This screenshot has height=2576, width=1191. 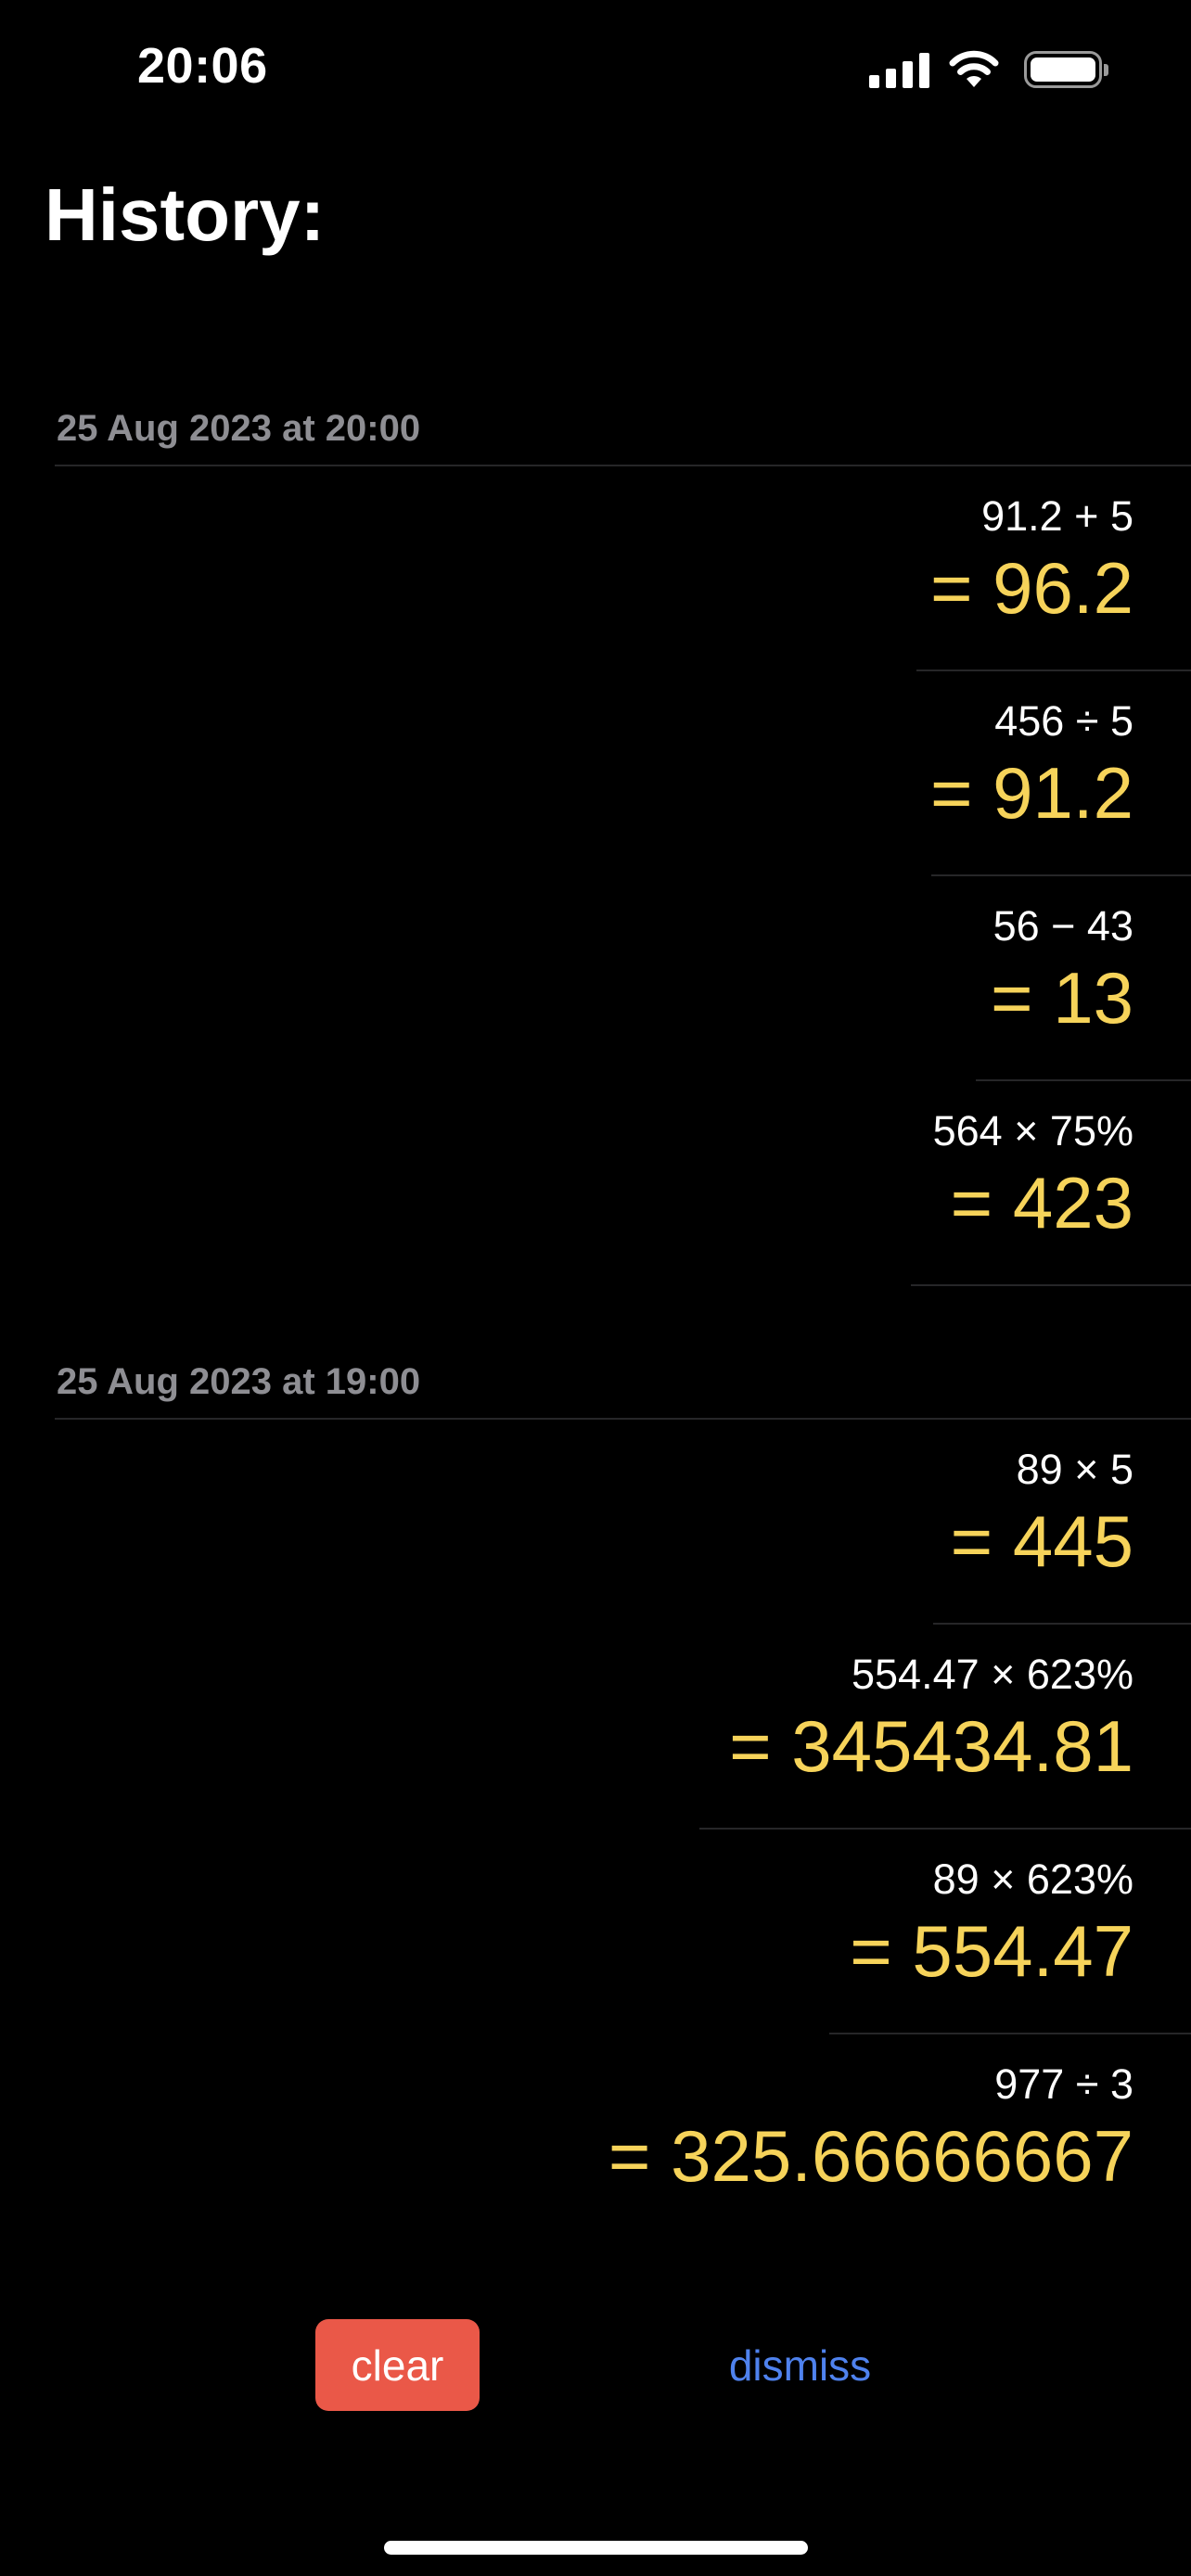 What do you see at coordinates (1031, 588) in the screenshot?
I see `entry-result: = 96.2` at bounding box center [1031, 588].